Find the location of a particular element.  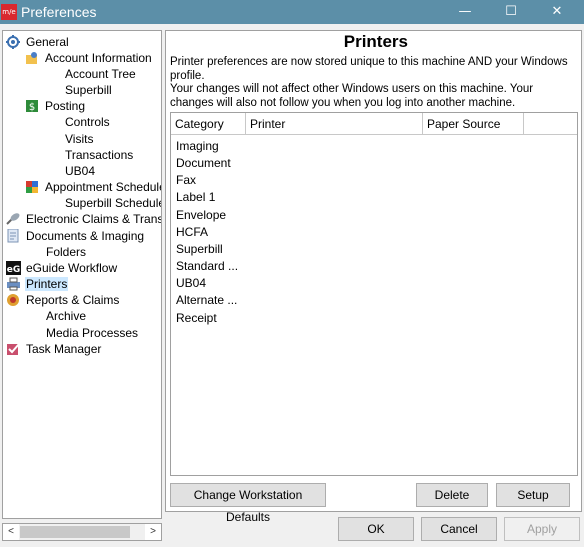

tree-item-label: Superbill Scheduler is located at coordinates (113, 203).